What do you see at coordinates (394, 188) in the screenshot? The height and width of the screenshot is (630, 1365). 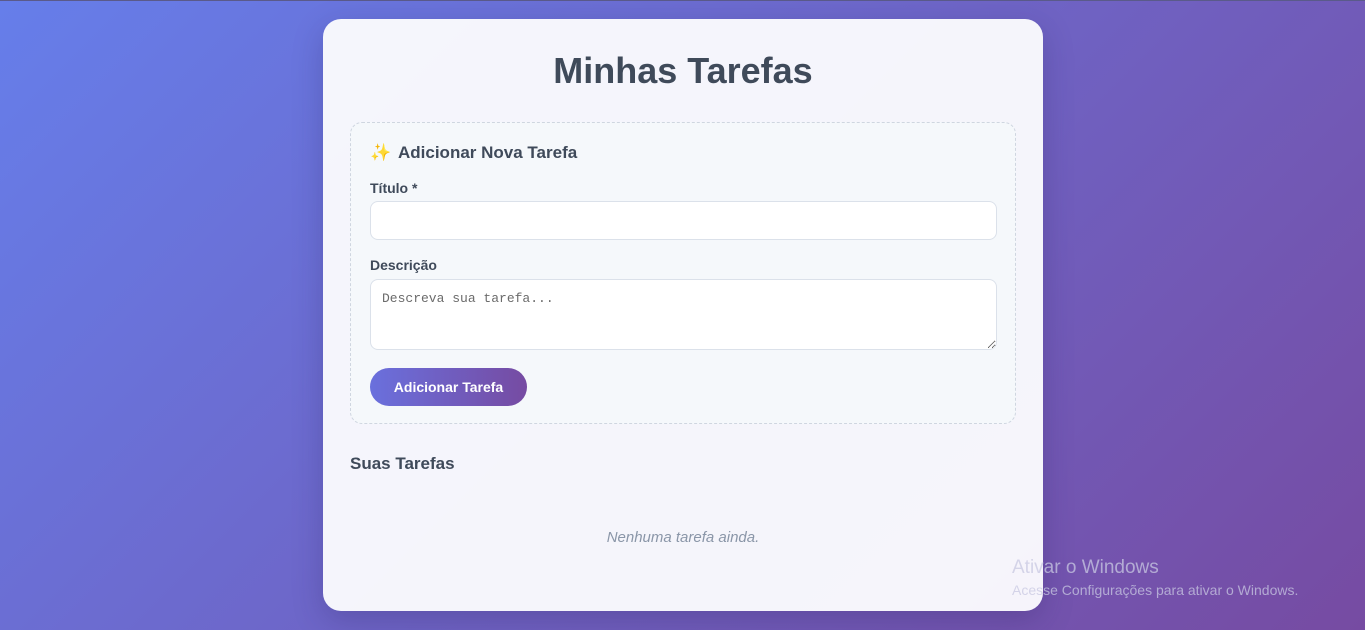 I see `title-label: Título *` at bounding box center [394, 188].